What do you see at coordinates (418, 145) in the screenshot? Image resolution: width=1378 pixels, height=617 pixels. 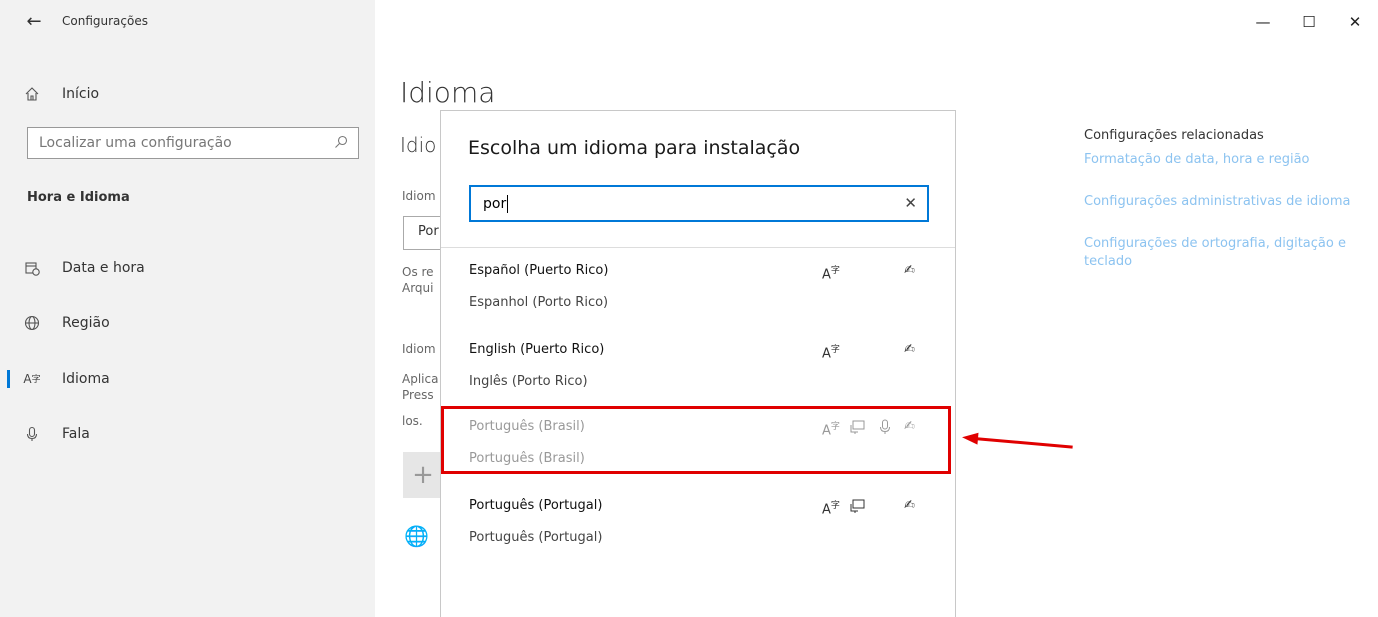 I see `page-subheading: Idio` at bounding box center [418, 145].